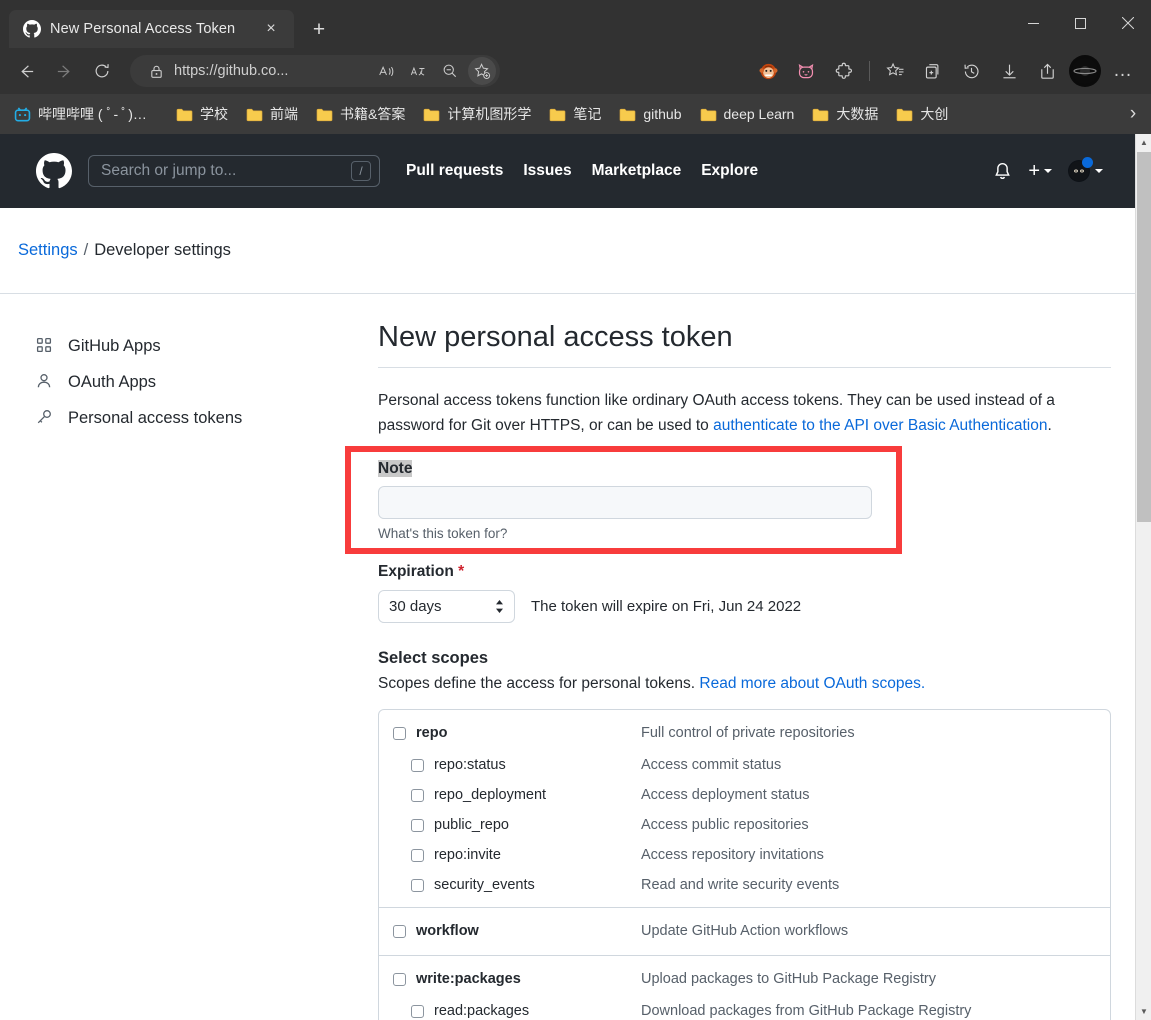 This screenshot has width=1151, height=1020. Describe the element at coordinates (625, 503) in the screenshot. I see `note-input` at that location.